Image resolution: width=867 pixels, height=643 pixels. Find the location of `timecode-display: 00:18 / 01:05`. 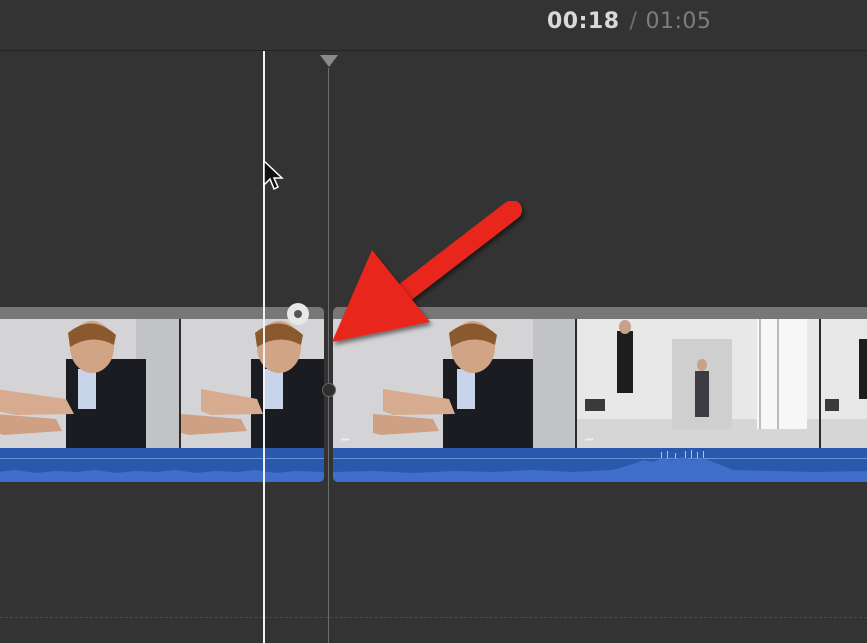

timecode-display: 00:18 / 01:05 is located at coordinates (629, 21).